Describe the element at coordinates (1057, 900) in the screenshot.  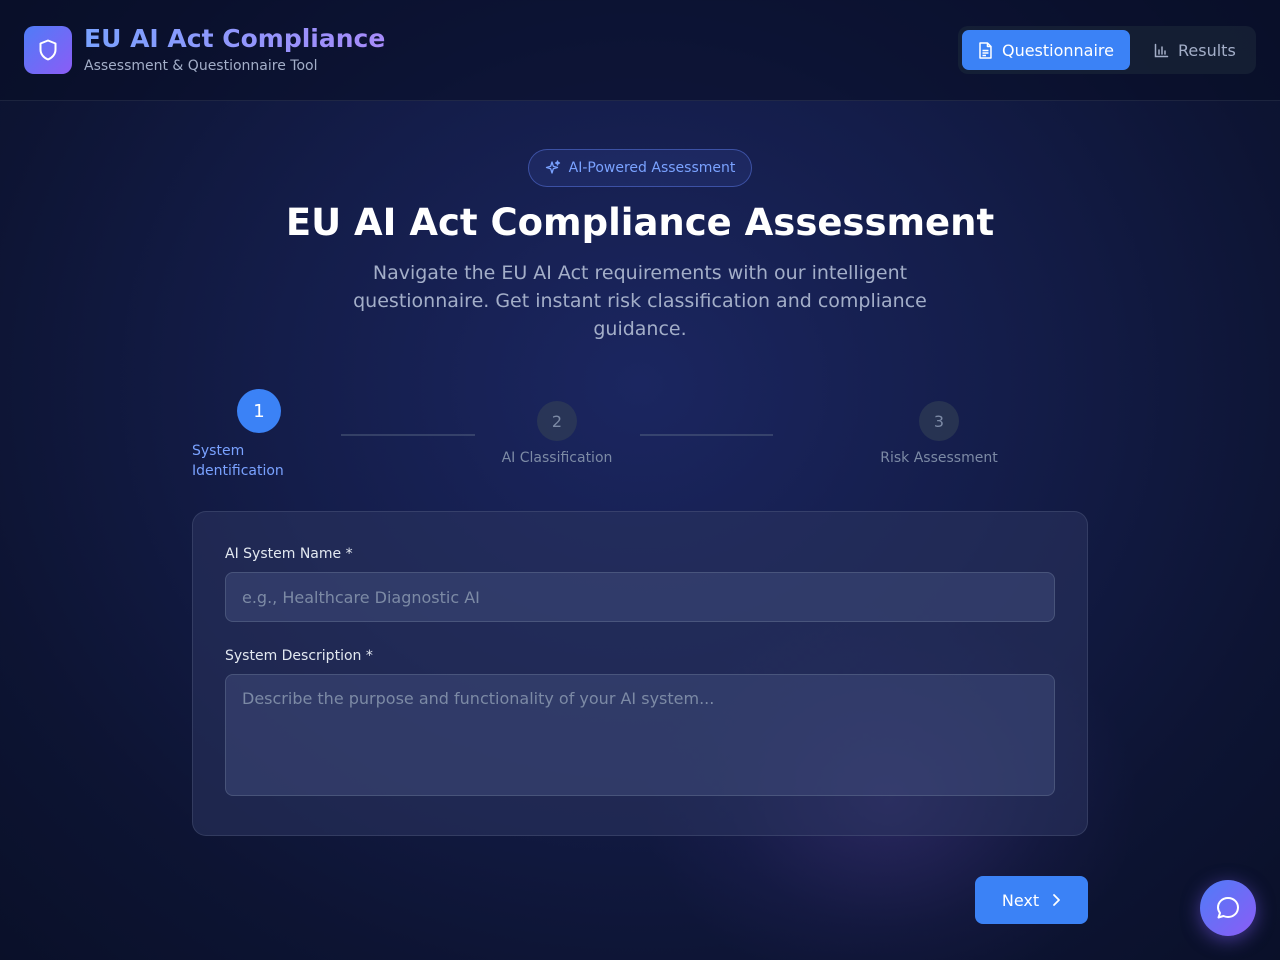
I see `chevron-right-icon` at that location.